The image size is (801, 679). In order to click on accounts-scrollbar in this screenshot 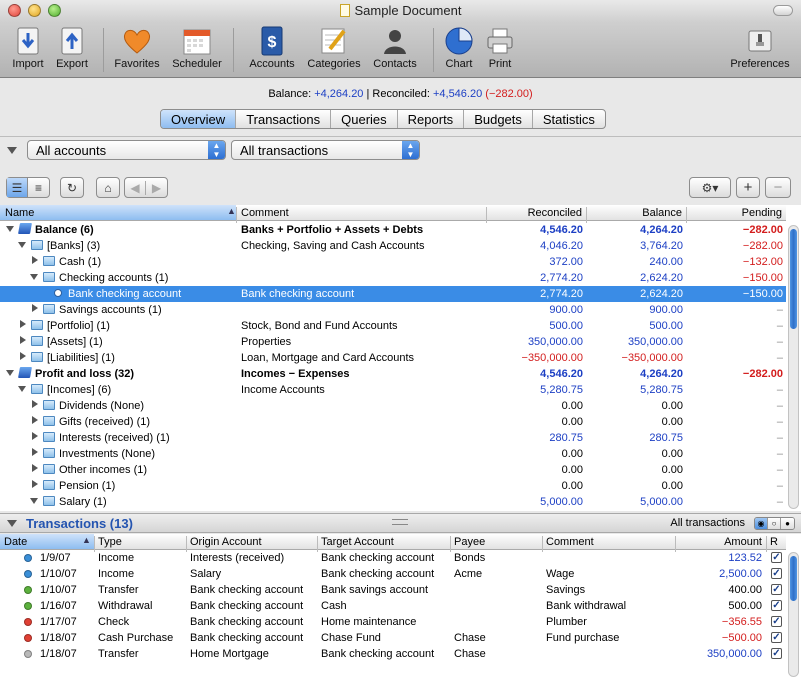, I will do `click(793, 367)`.